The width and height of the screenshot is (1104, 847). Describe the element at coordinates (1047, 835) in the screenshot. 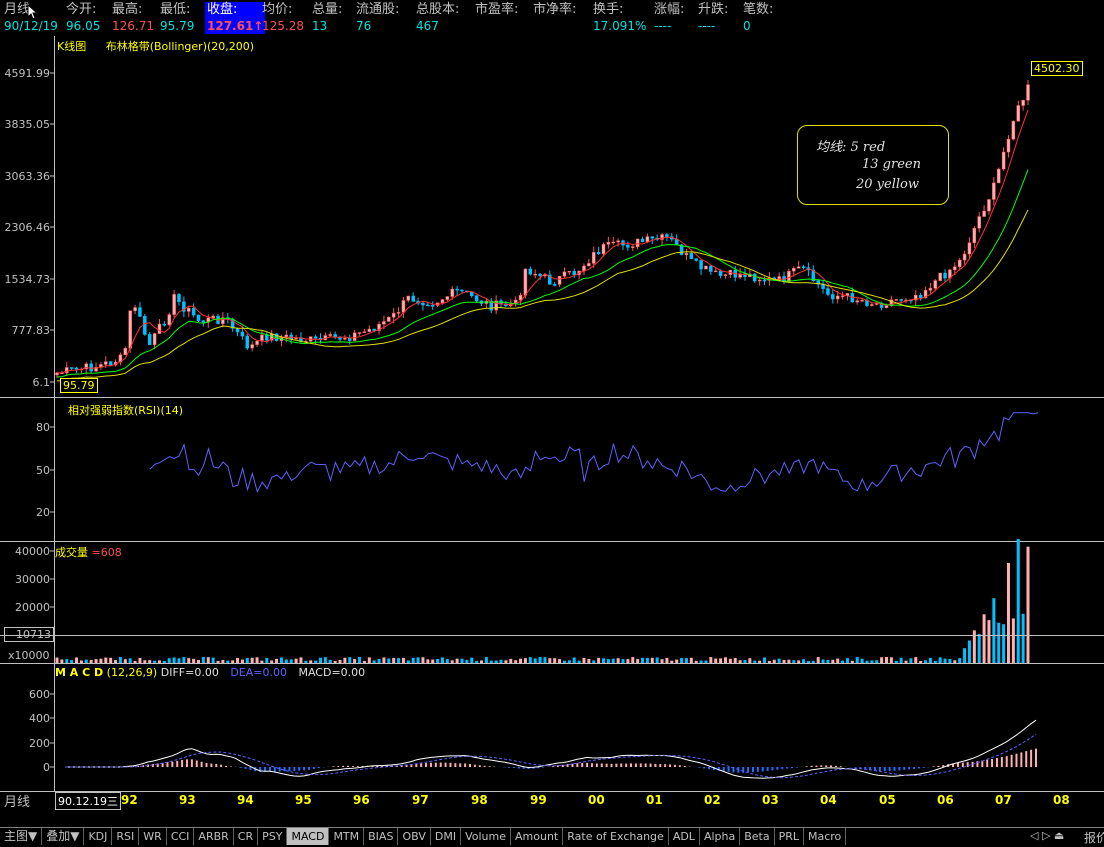

I see `scroll-arrows-icon: ◁ ▷ ⏏` at that location.